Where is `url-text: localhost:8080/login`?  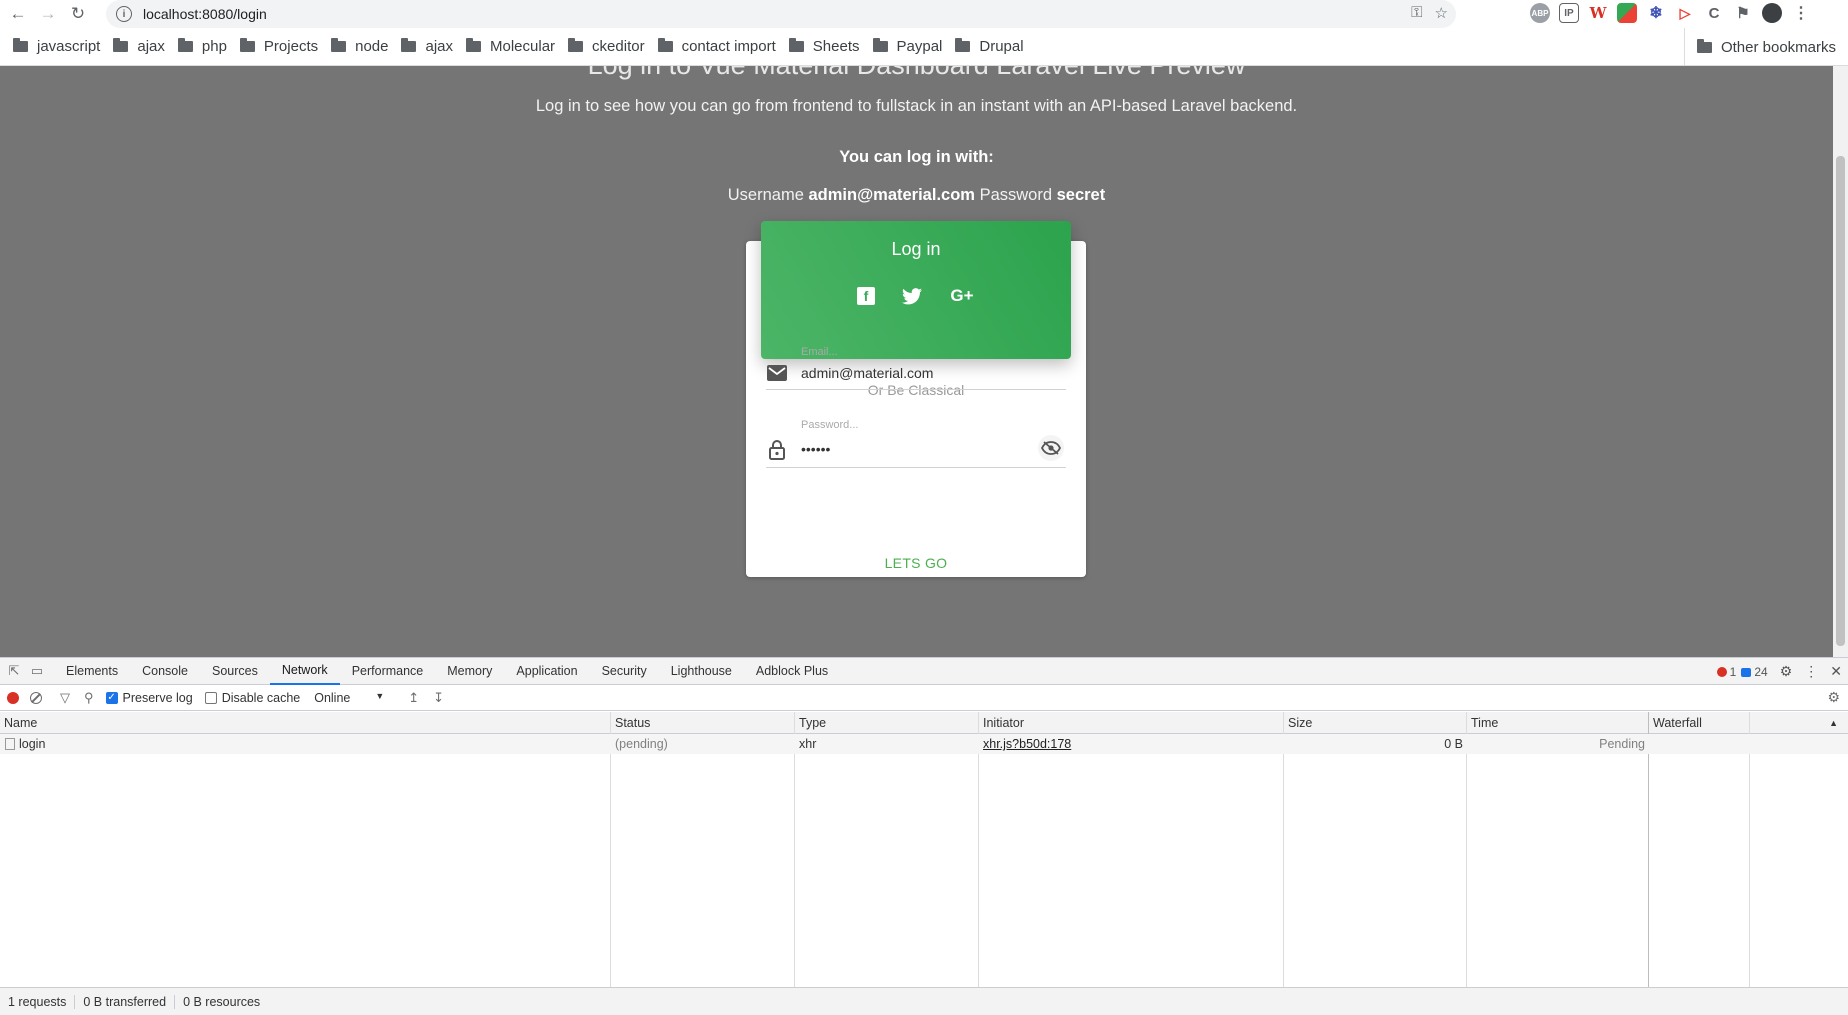 url-text: localhost:8080/login is located at coordinates (205, 14).